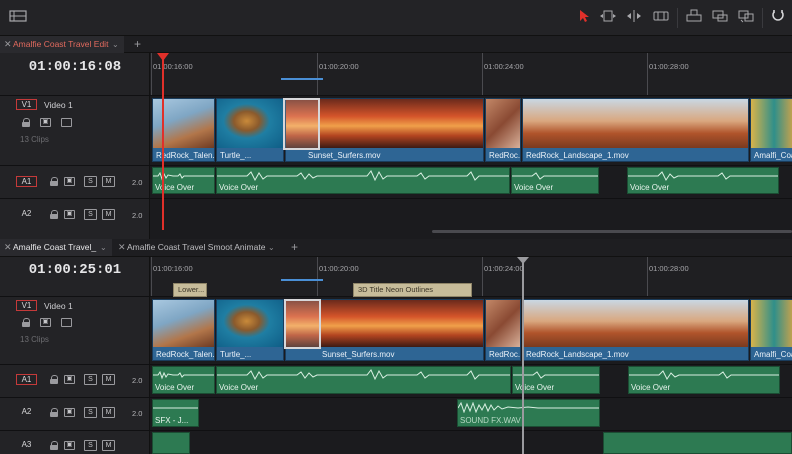 The width and height of the screenshot is (792, 454). I want to click on snapping-icon, so click(778, 18).